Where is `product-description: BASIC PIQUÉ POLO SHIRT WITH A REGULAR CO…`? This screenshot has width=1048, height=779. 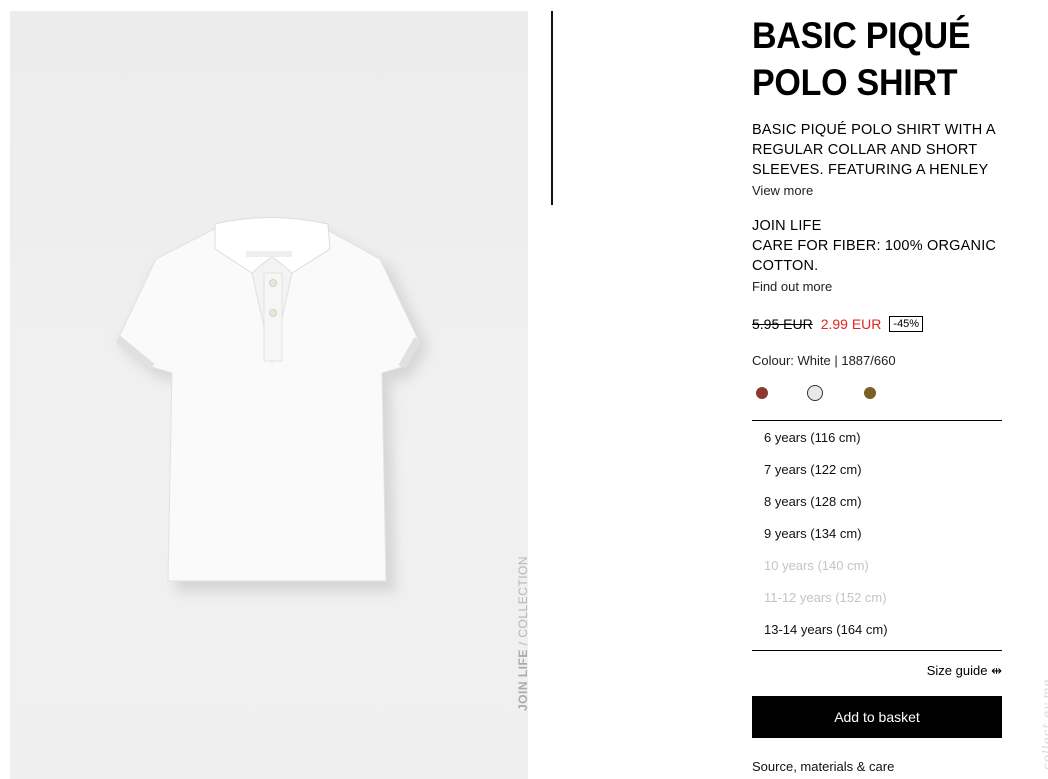 product-description: BASIC PIQUÉ POLO SHIRT WITH A REGULAR CO… is located at coordinates (873, 150).